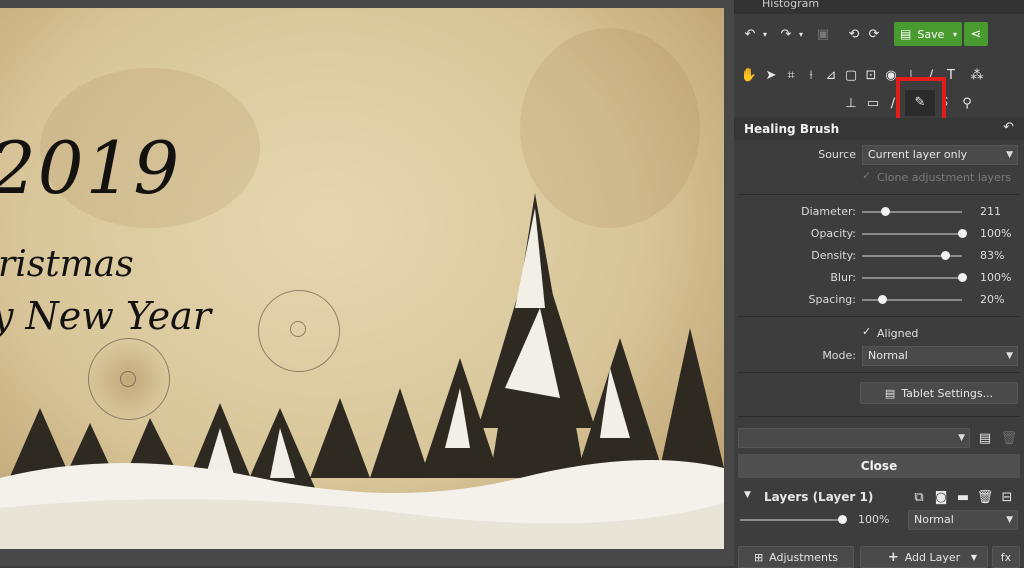 The width and height of the screenshot is (1024, 568). I want to click on save-label: Save, so click(931, 34).